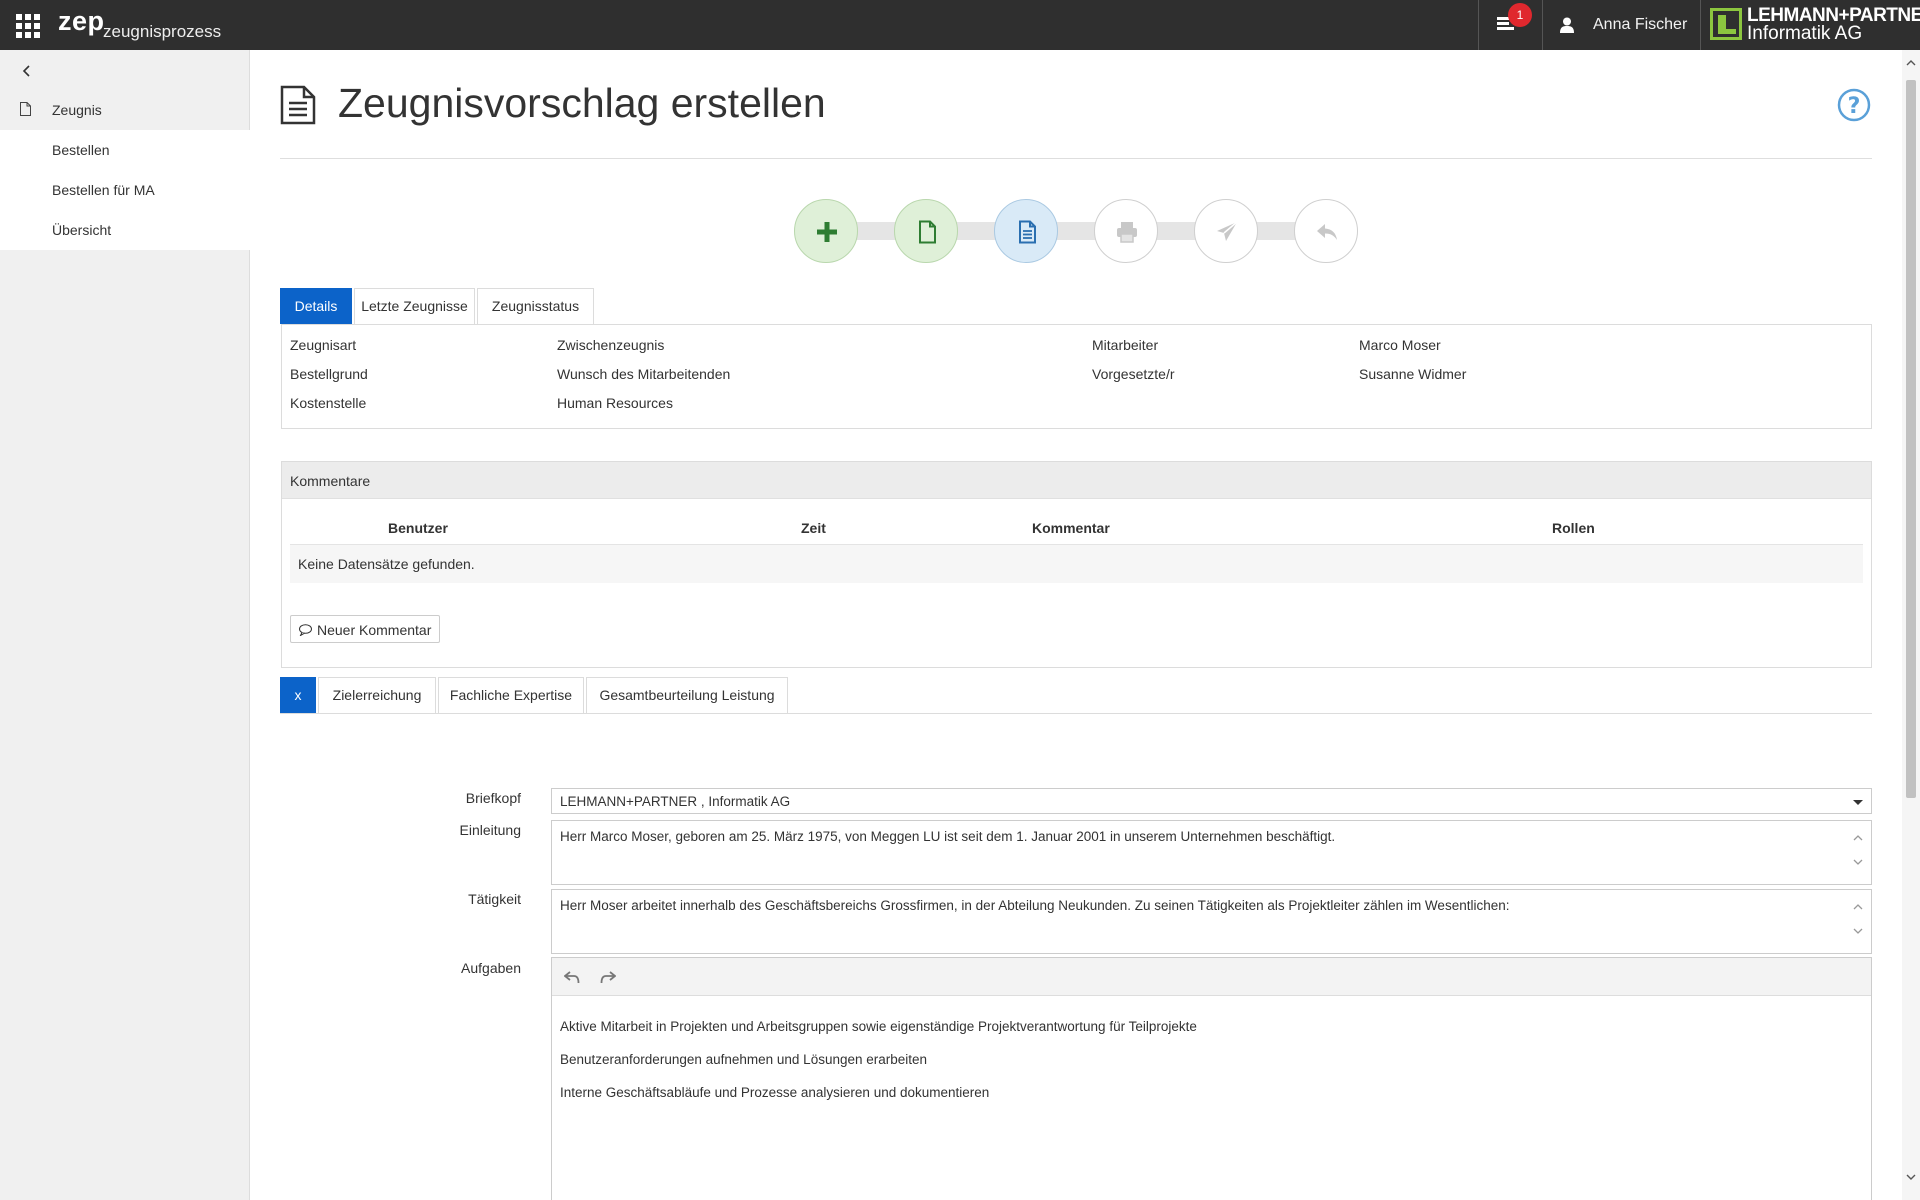 The height and width of the screenshot is (1200, 1920). I want to click on plus-icon, so click(827, 232).